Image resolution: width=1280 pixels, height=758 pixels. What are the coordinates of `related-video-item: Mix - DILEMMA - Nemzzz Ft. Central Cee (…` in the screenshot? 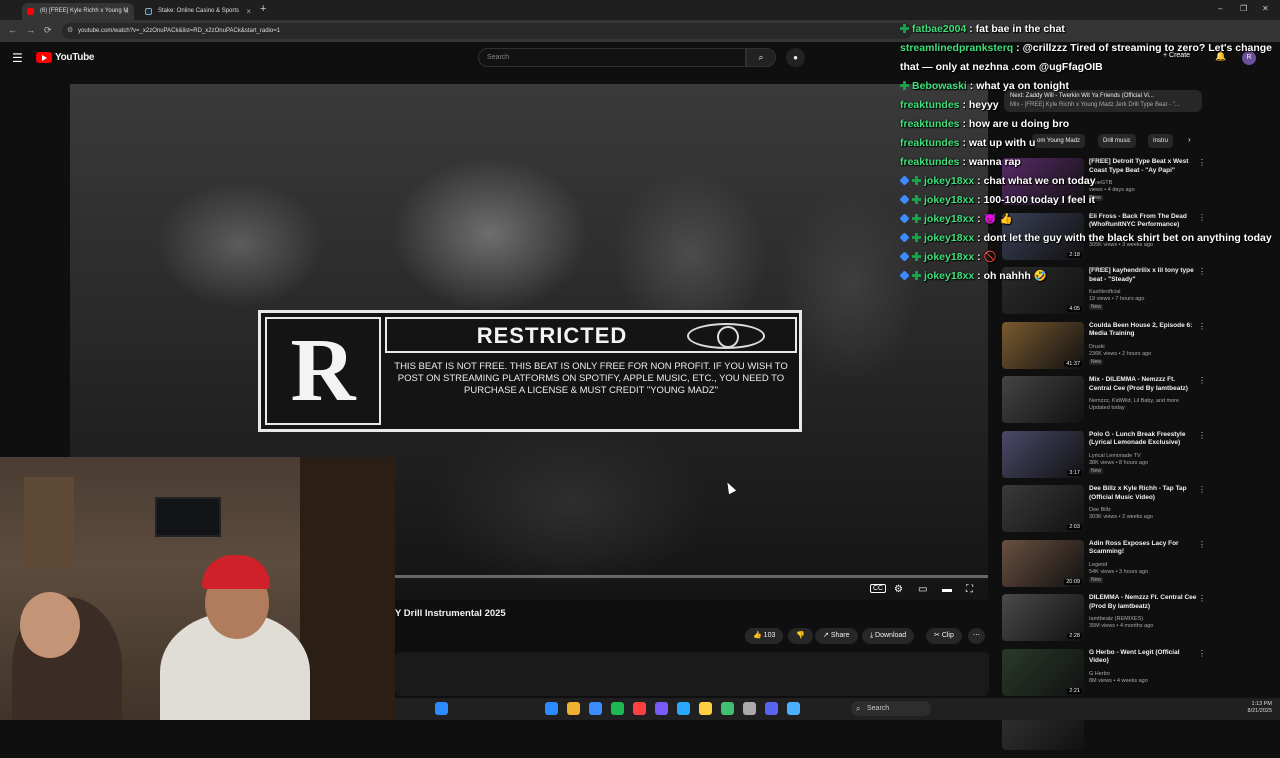 It's located at (1104, 403).